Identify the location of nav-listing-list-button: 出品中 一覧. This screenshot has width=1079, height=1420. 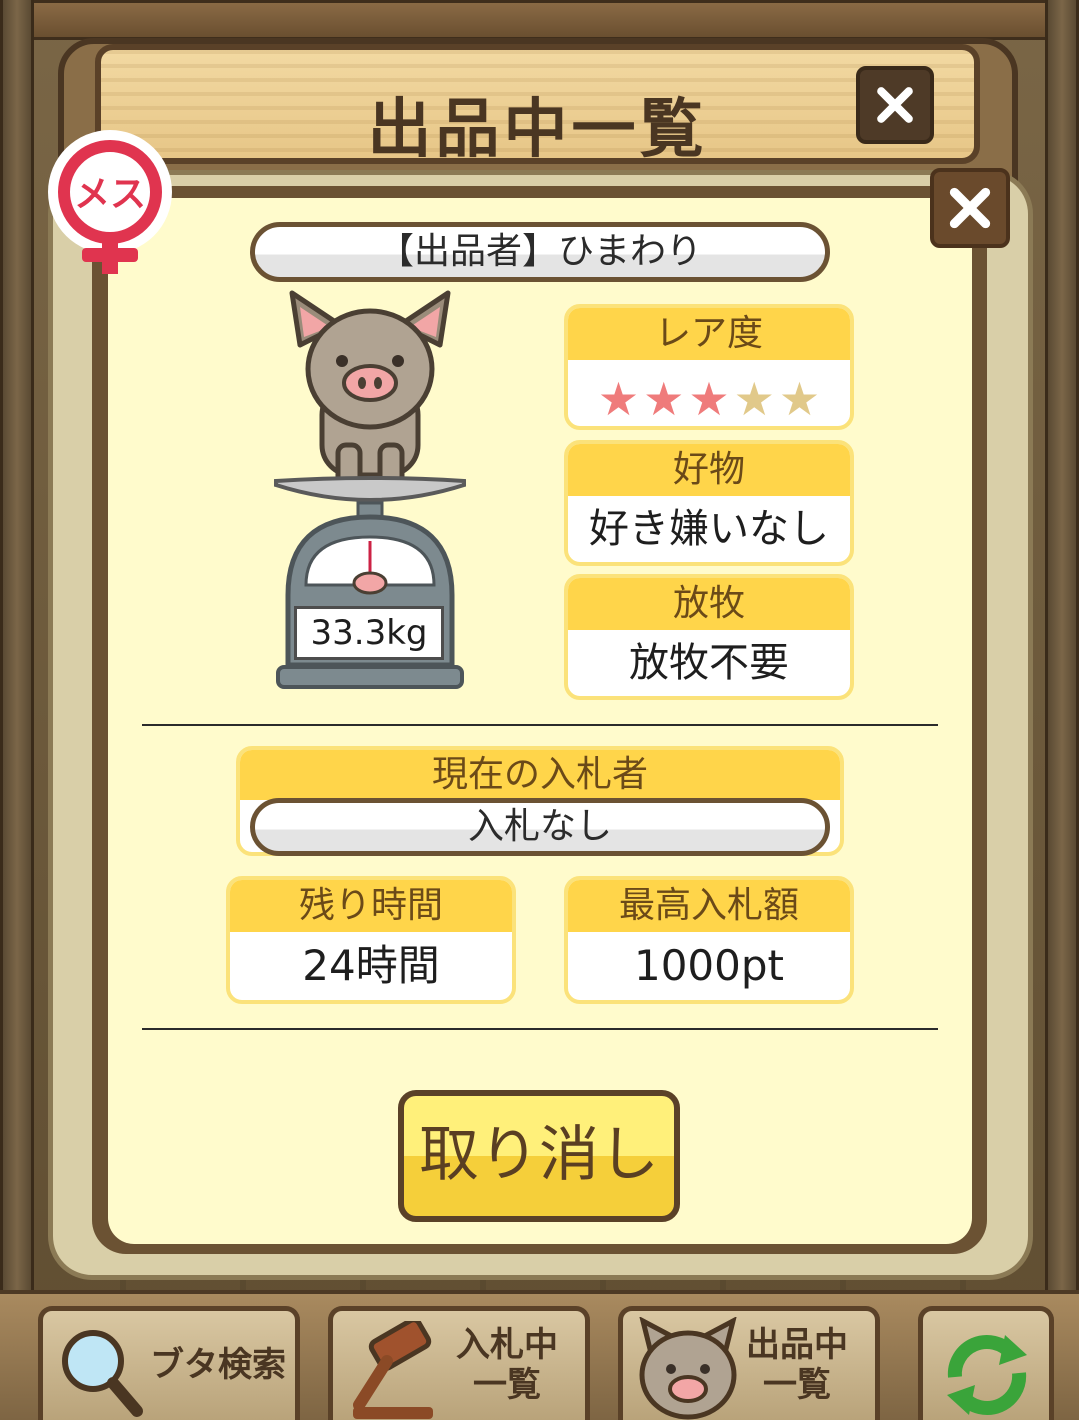
(749, 1363).